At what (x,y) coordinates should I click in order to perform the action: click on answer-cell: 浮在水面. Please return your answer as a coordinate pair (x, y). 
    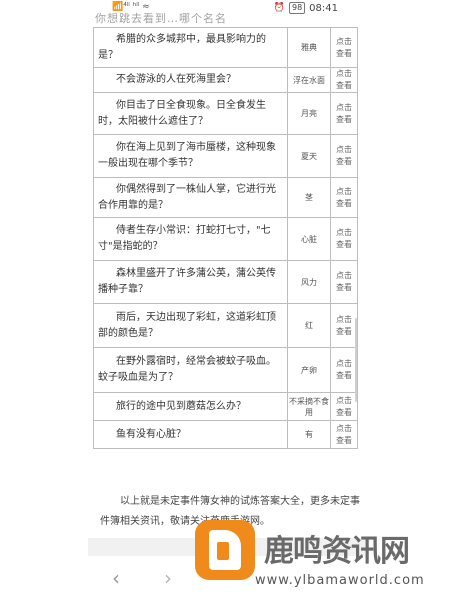
    Looking at the image, I should click on (309, 80).